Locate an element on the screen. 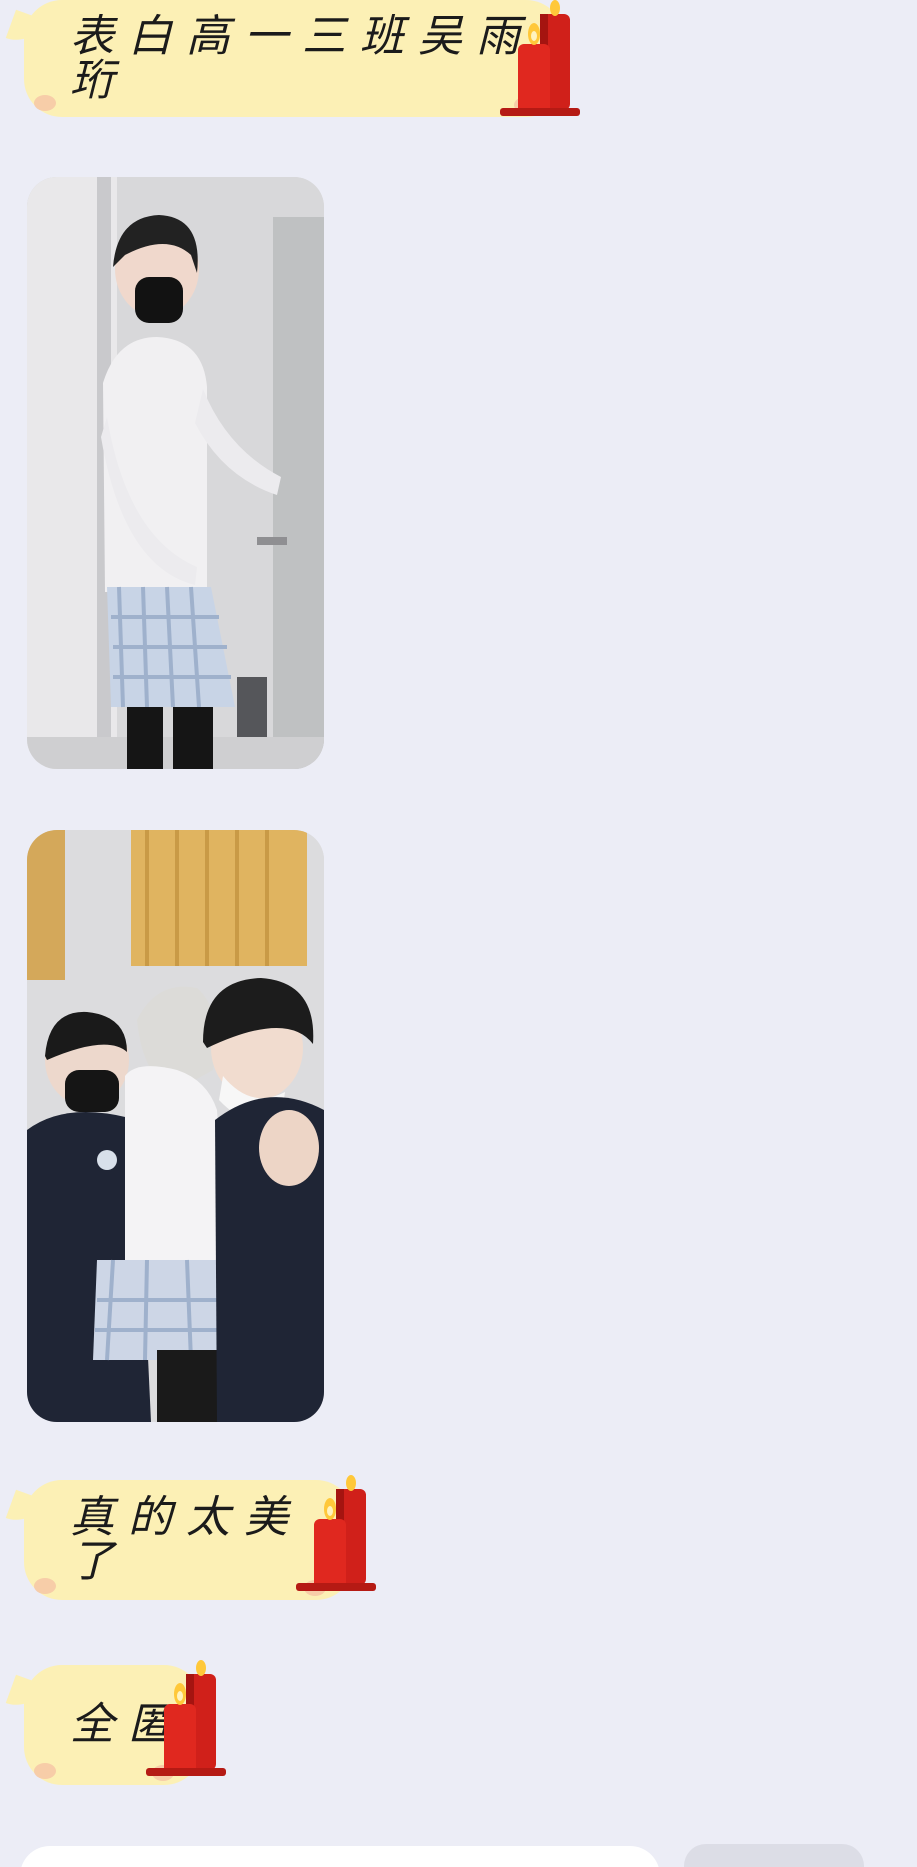  send-button is located at coordinates (774, 1855).